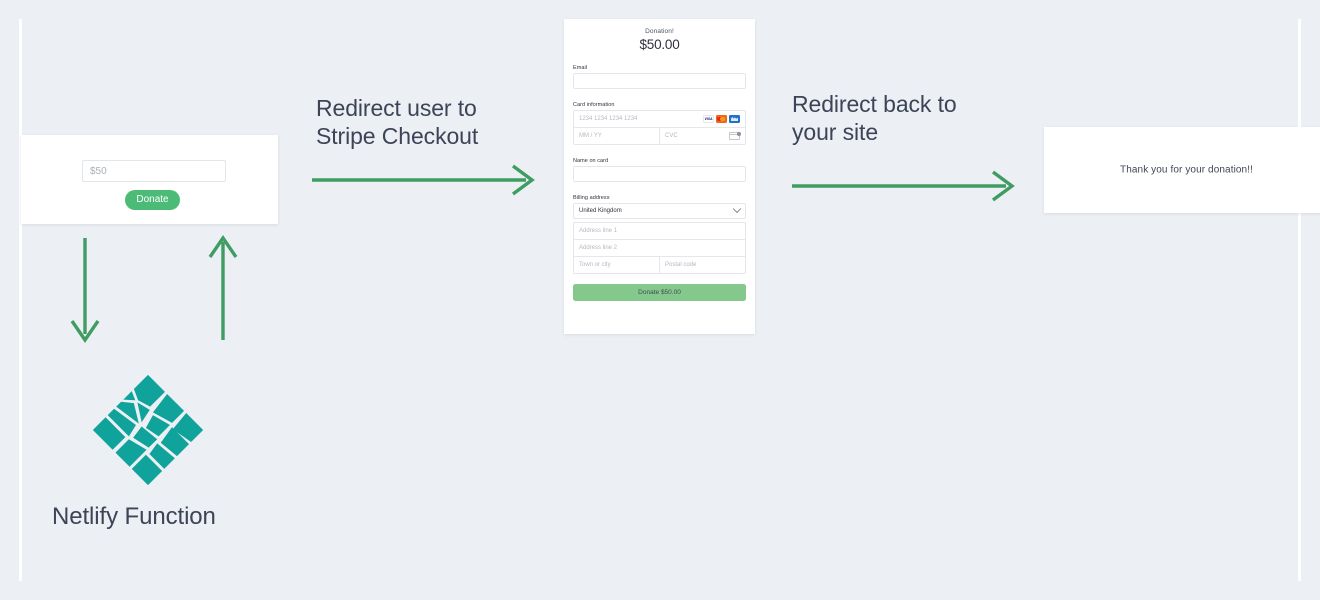 The width and height of the screenshot is (1320, 600). Describe the element at coordinates (735, 135) in the screenshot. I see `cvc-card-icon` at that location.